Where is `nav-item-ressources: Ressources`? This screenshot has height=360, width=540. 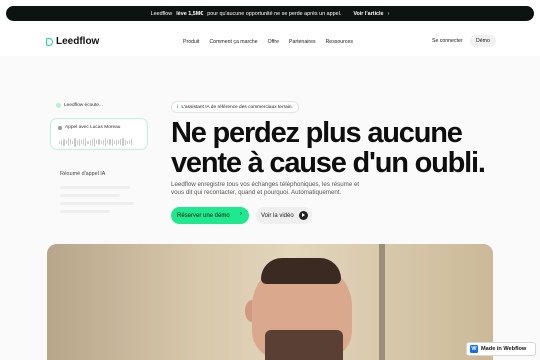 nav-item-ressources: Ressources is located at coordinates (339, 42).